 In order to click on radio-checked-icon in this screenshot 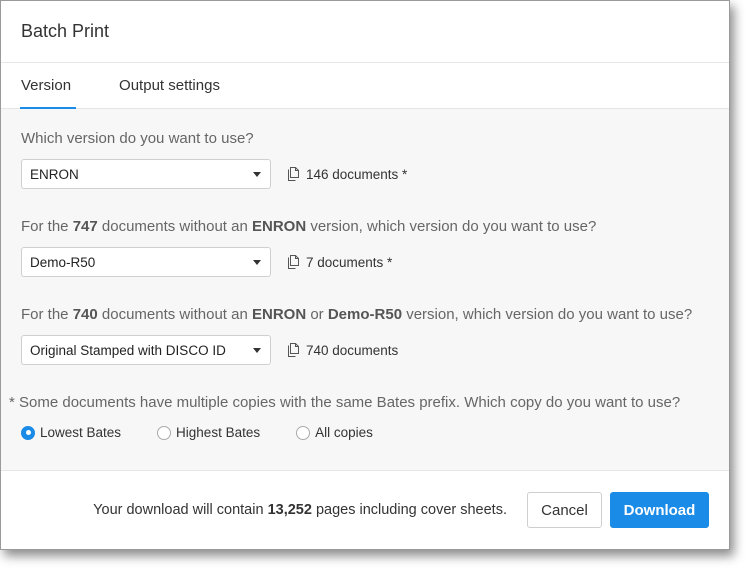, I will do `click(28, 432)`.